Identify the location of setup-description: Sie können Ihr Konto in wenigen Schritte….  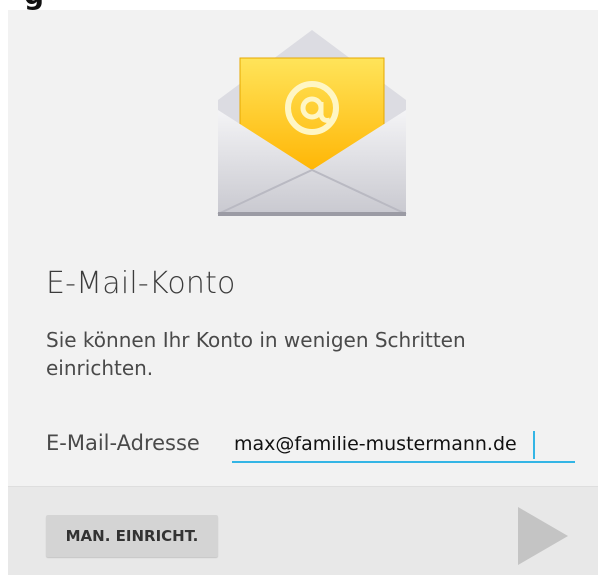
(256, 354).